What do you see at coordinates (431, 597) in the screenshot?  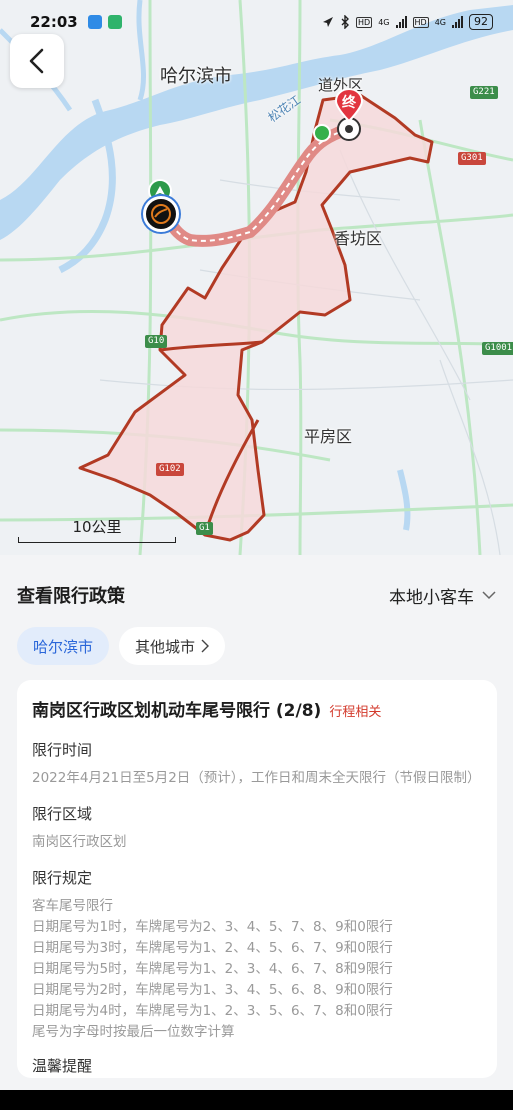 I see `vehicle-type-label: 本地小客车` at bounding box center [431, 597].